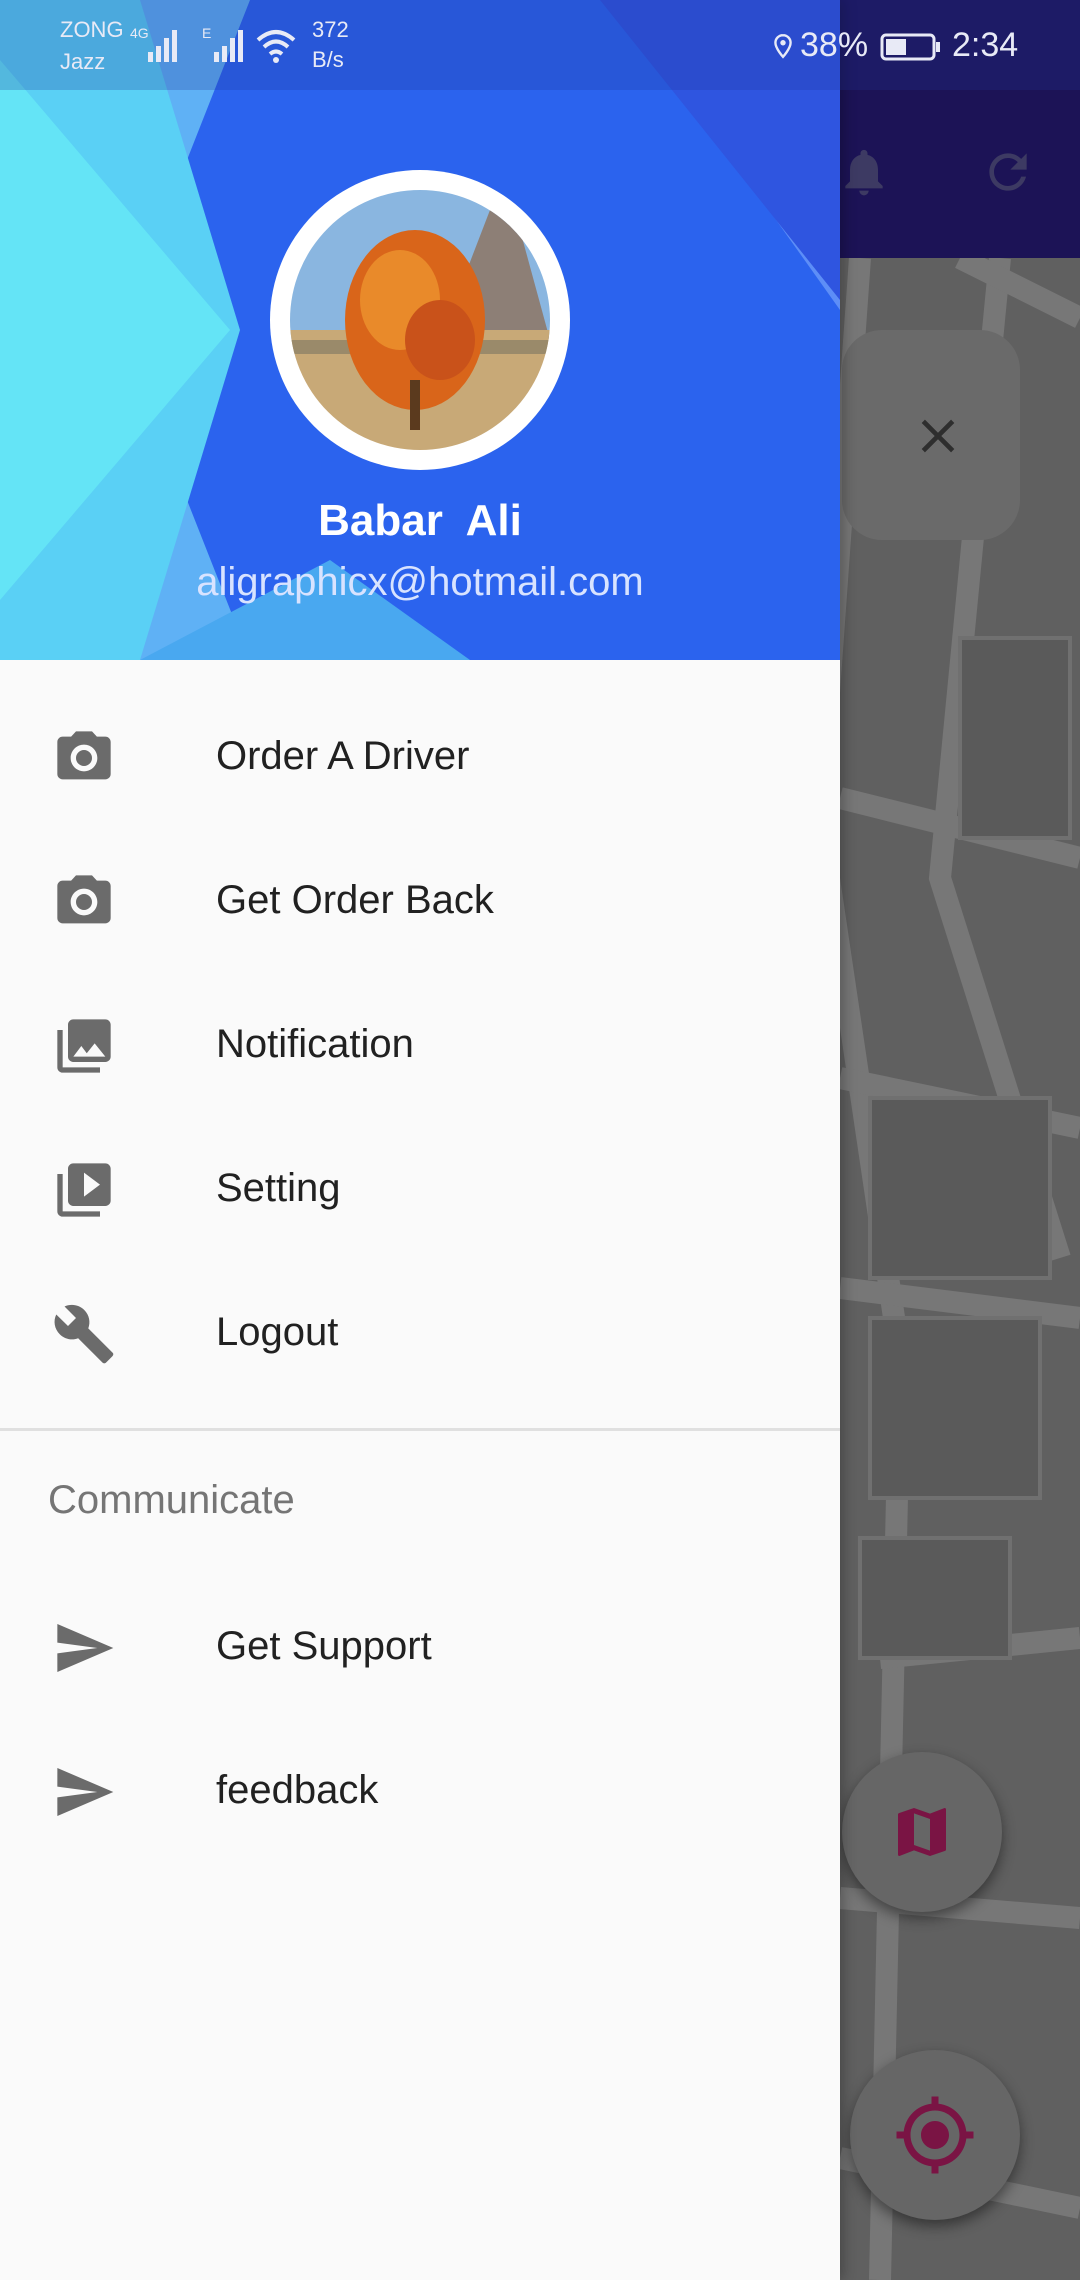 The height and width of the screenshot is (2280, 1080). Describe the element at coordinates (1008, 172) in the screenshot. I see `refresh-icon` at that location.